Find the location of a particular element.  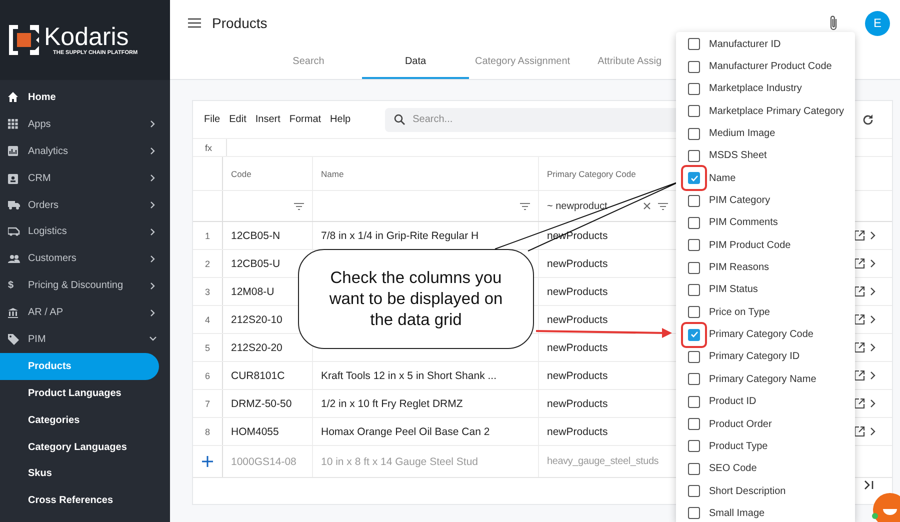

column-option: Small Image is located at coordinates (765, 512).